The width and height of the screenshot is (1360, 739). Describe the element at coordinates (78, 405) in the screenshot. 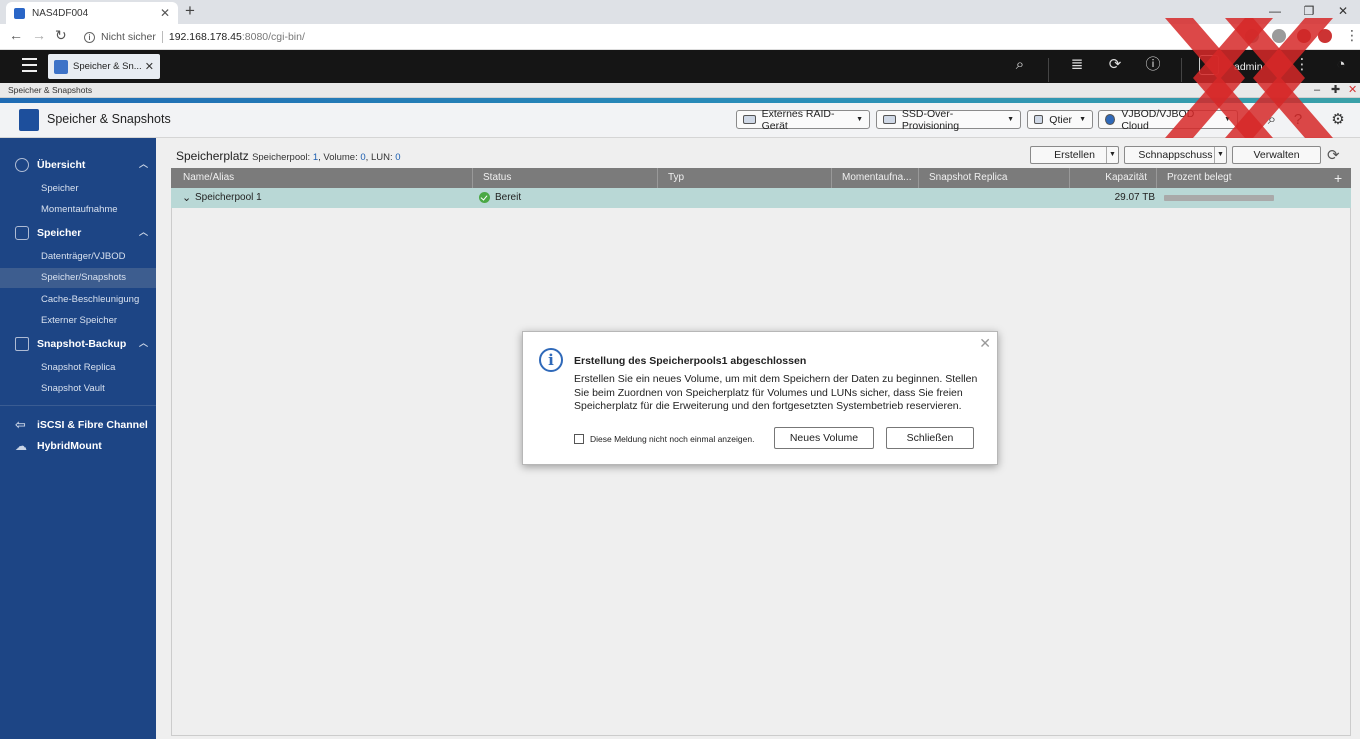

I see `sidebar-divider` at that location.